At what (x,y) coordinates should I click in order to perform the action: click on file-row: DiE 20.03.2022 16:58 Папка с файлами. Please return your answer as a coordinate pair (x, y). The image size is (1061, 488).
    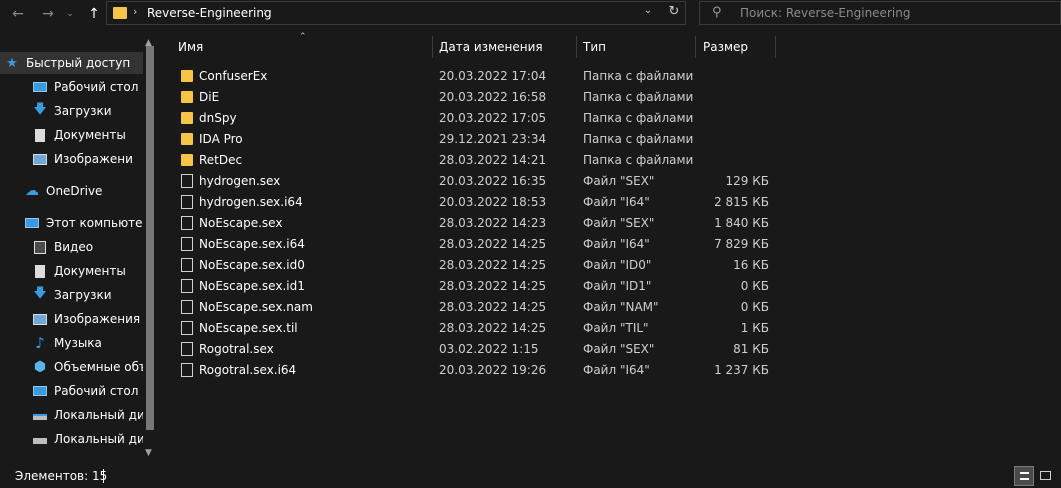
    Looking at the image, I should click on (472, 97).